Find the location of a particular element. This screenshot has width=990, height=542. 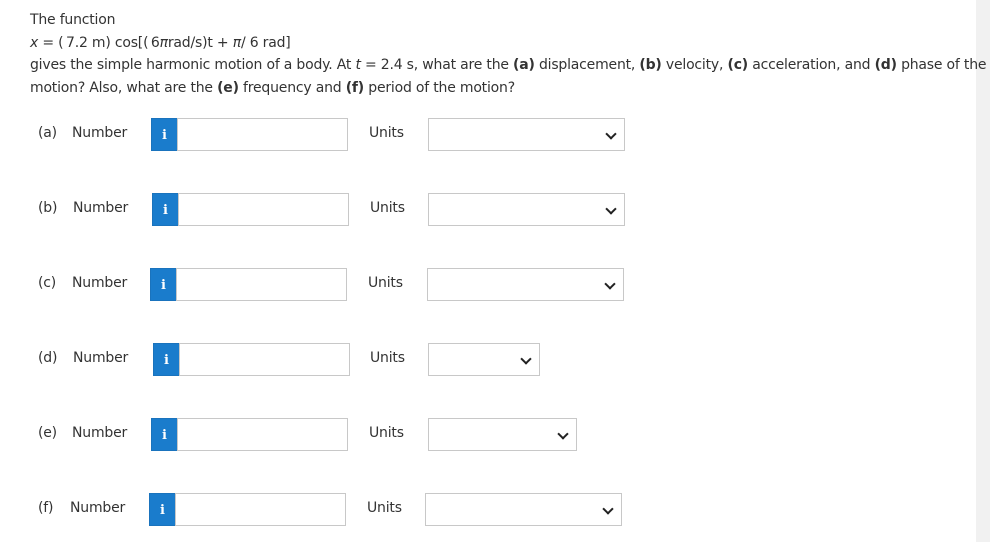

question-equation: x = ( 7.2 m) cos[( 6πrad/s)t + π/ 6 rad] is located at coordinates (160, 42).